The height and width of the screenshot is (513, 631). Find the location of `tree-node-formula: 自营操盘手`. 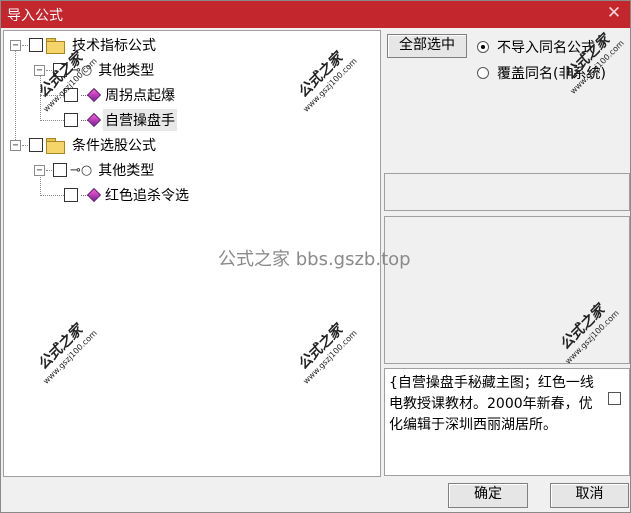

tree-node-formula: 自营操盘手 is located at coordinates (120, 120).